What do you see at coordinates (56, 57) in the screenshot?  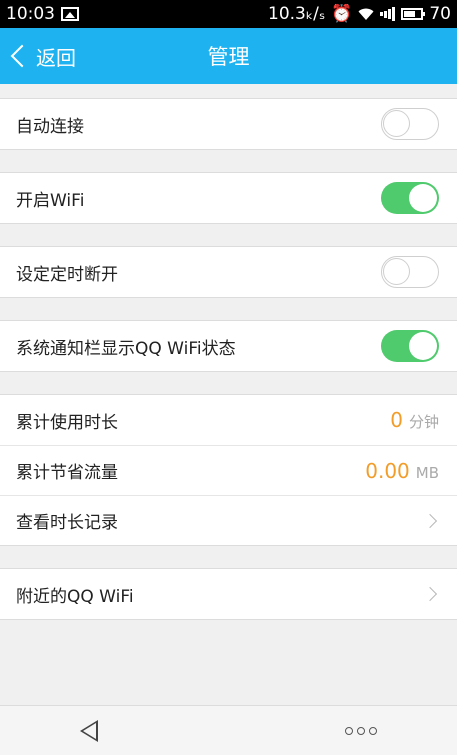 I see `back-label: 返回` at bounding box center [56, 57].